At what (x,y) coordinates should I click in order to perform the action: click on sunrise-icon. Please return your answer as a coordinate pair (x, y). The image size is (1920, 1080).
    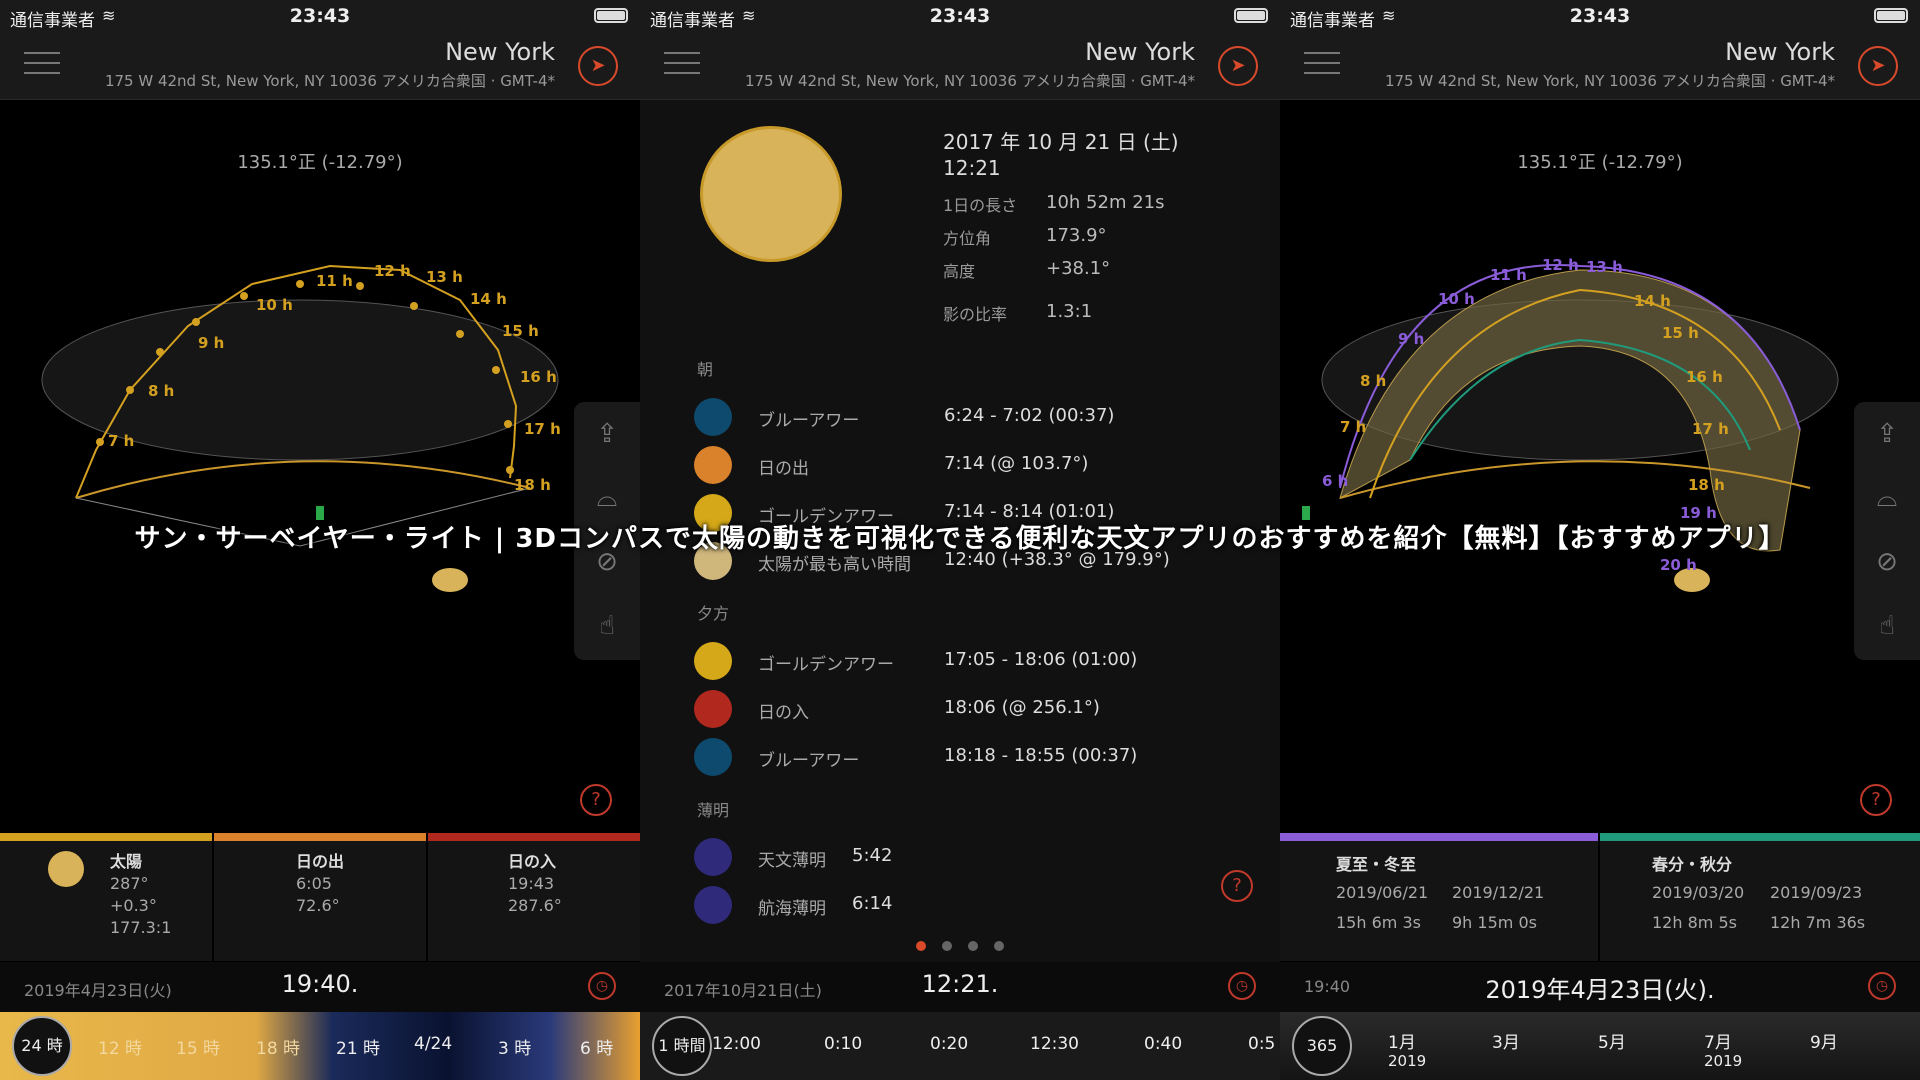
    Looking at the image, I should click on (713, 465).